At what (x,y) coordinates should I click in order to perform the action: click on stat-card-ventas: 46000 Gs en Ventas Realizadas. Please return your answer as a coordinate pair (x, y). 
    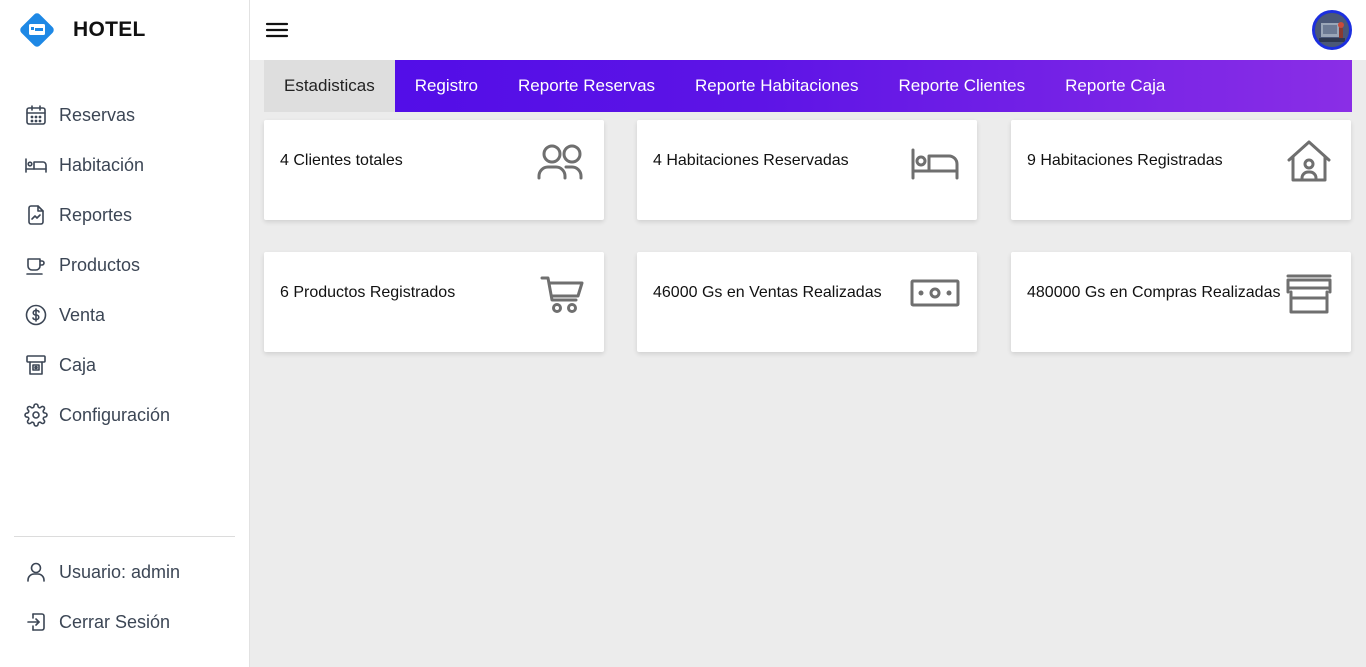
    Looking at the image, I should click on (807, 302).